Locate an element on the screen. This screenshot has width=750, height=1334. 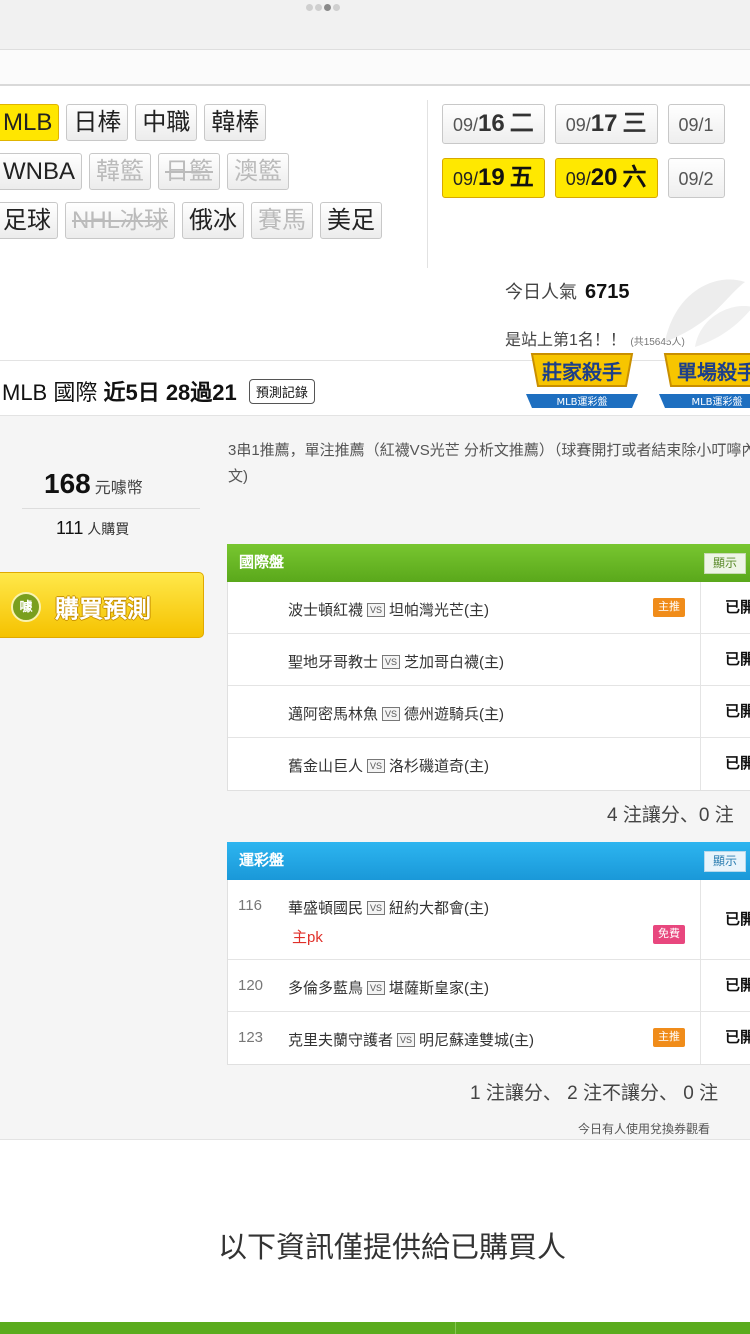
sport-tab: 俄冰 is located at coordinates (213, 220).